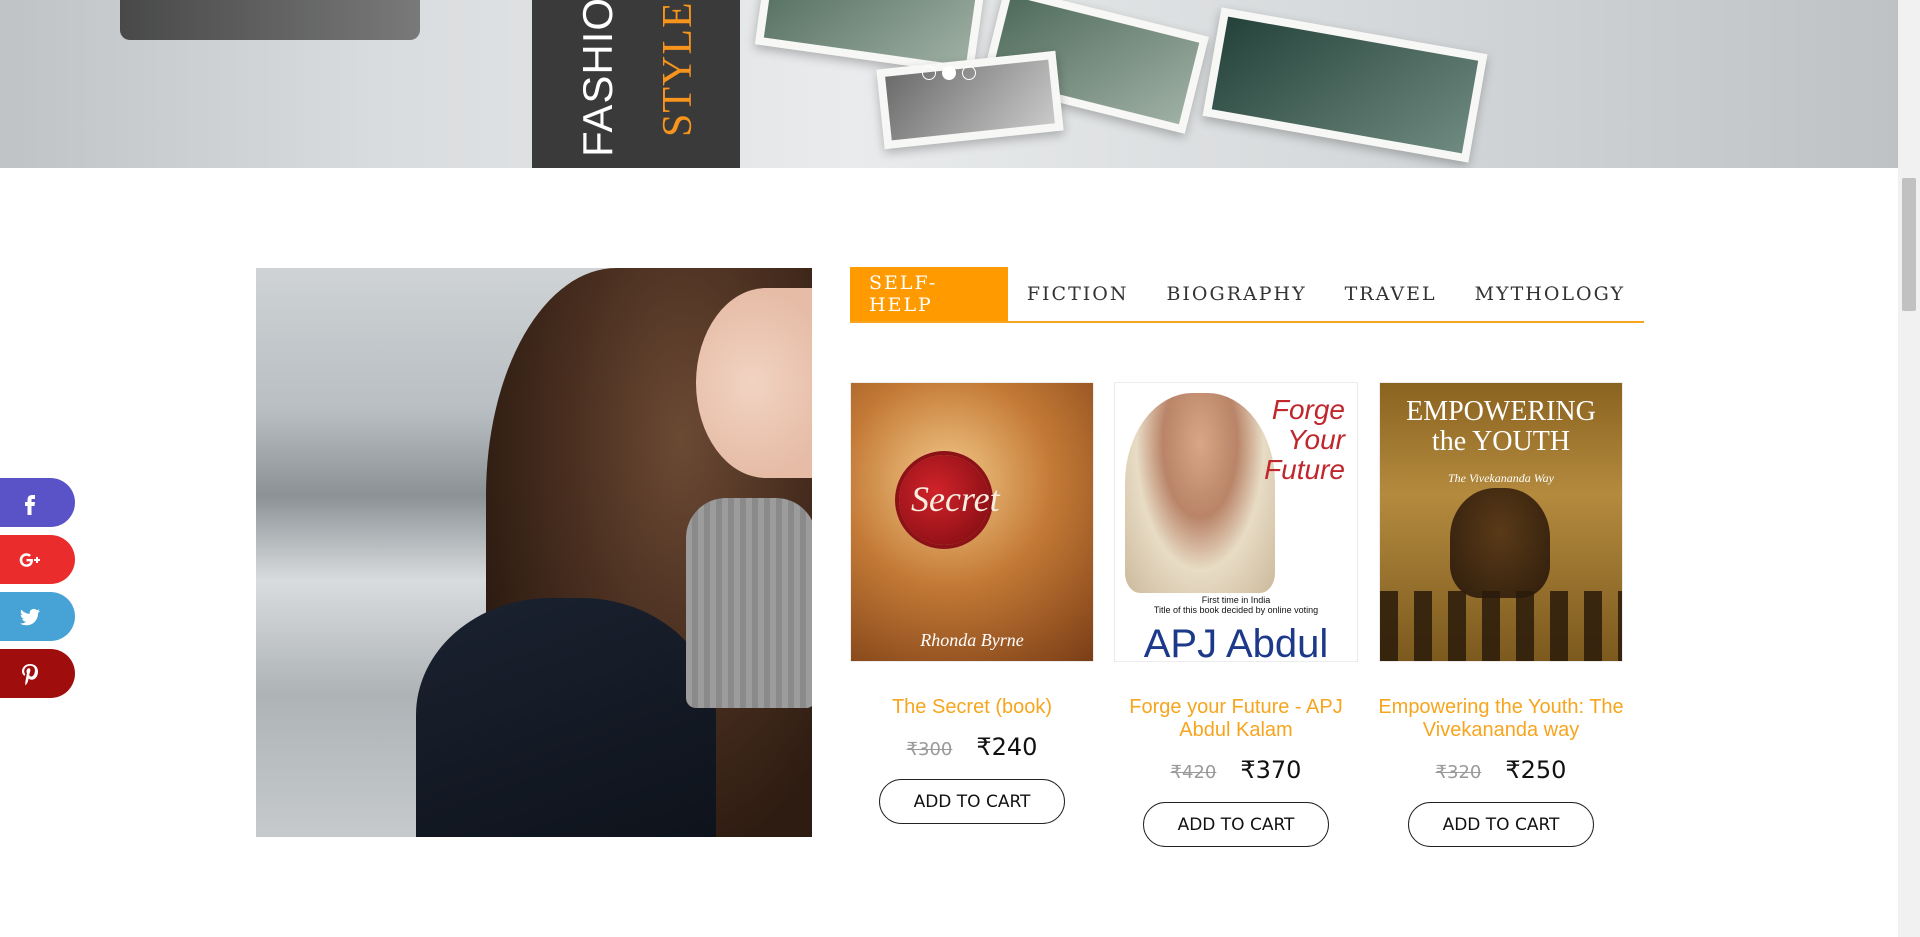 The width and height of the screenshot is (1920, 937). I want to click on tab-fiction: FICTION, so click(1078, 294).